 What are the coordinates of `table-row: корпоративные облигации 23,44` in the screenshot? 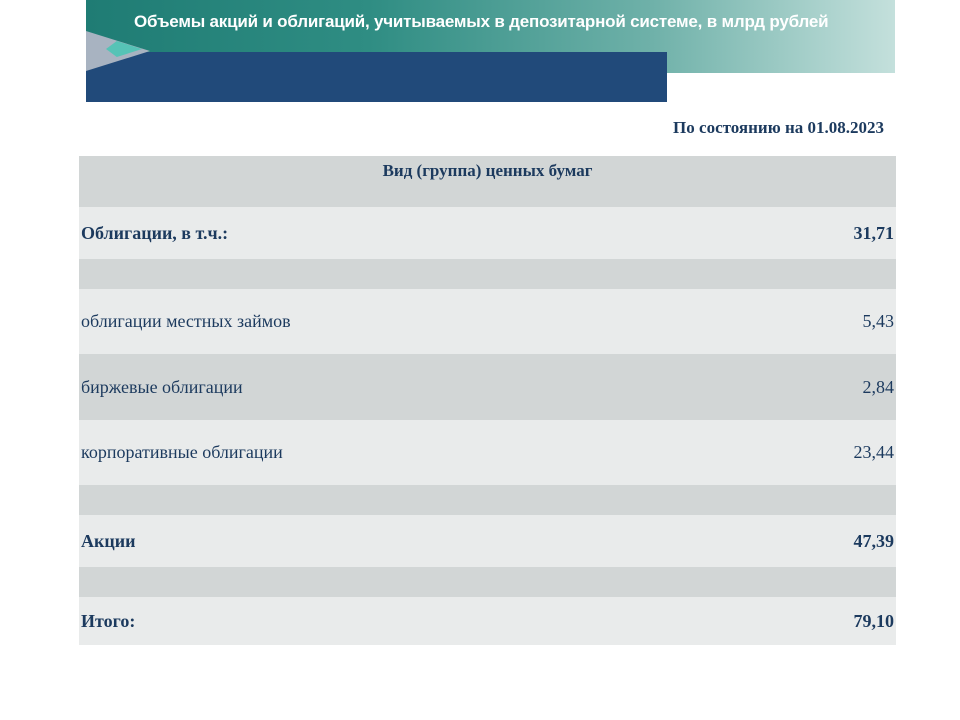 It's located at (487, 452).